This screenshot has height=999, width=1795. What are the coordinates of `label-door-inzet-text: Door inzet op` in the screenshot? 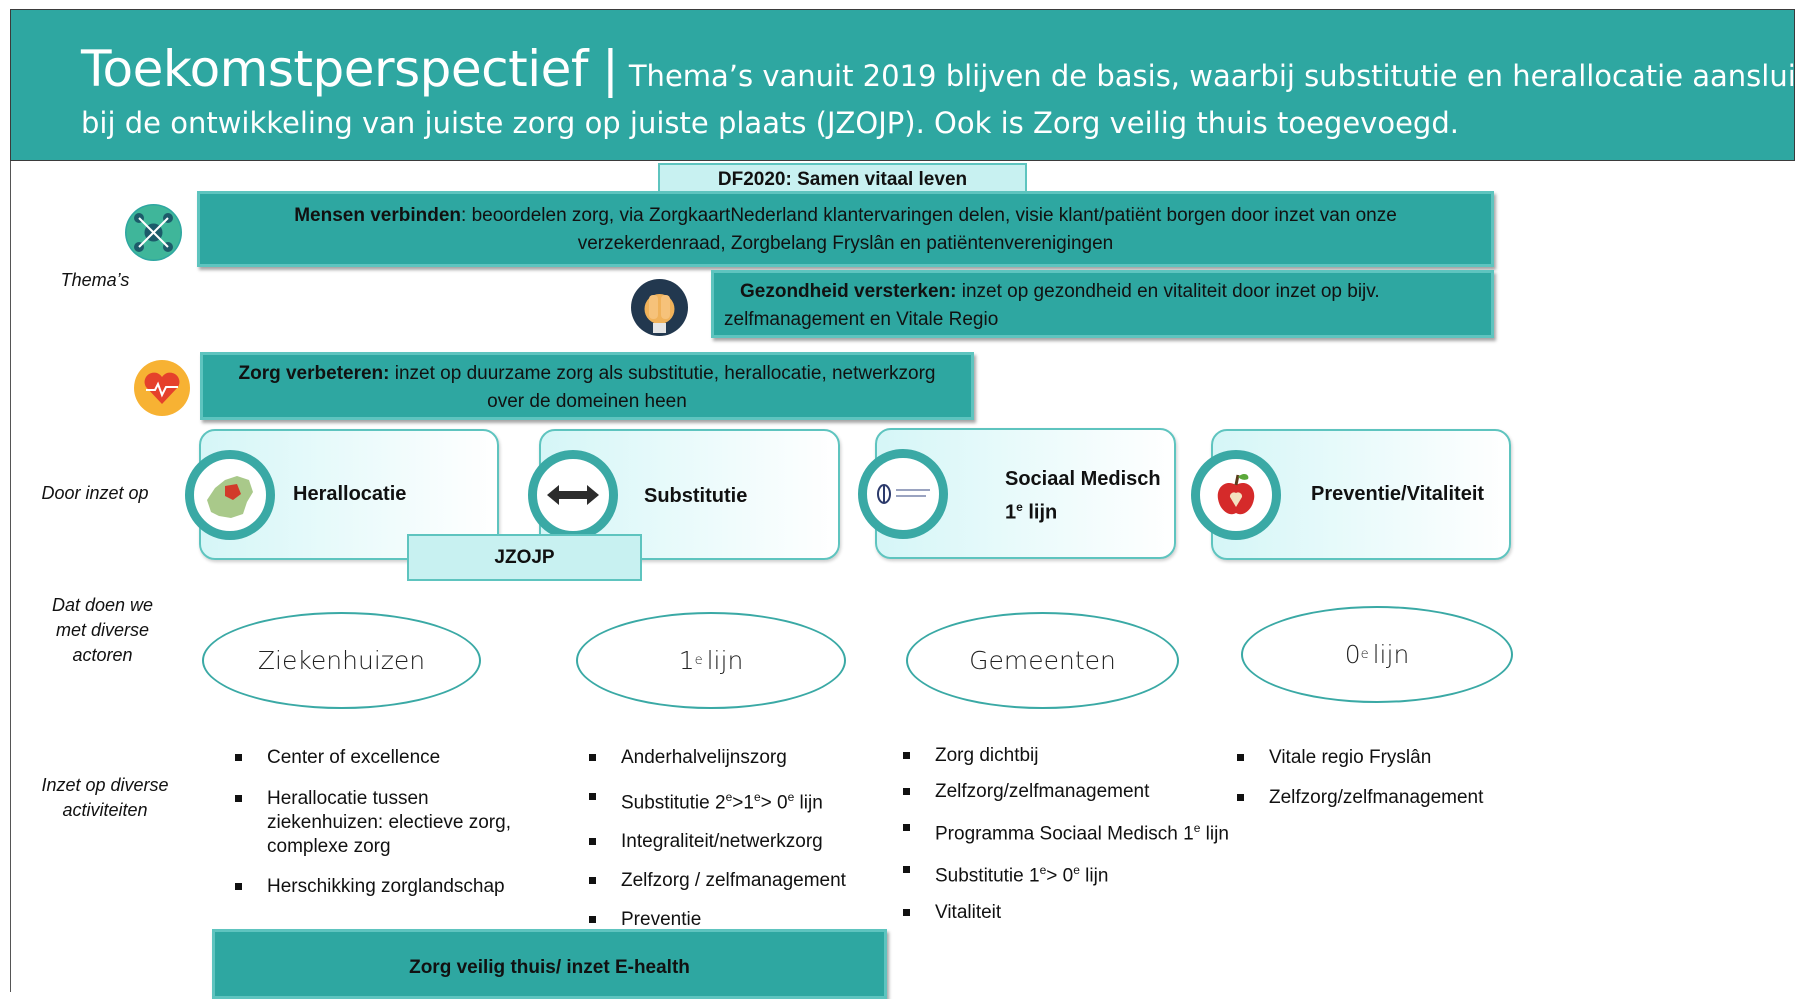 It's located at (95, 493).